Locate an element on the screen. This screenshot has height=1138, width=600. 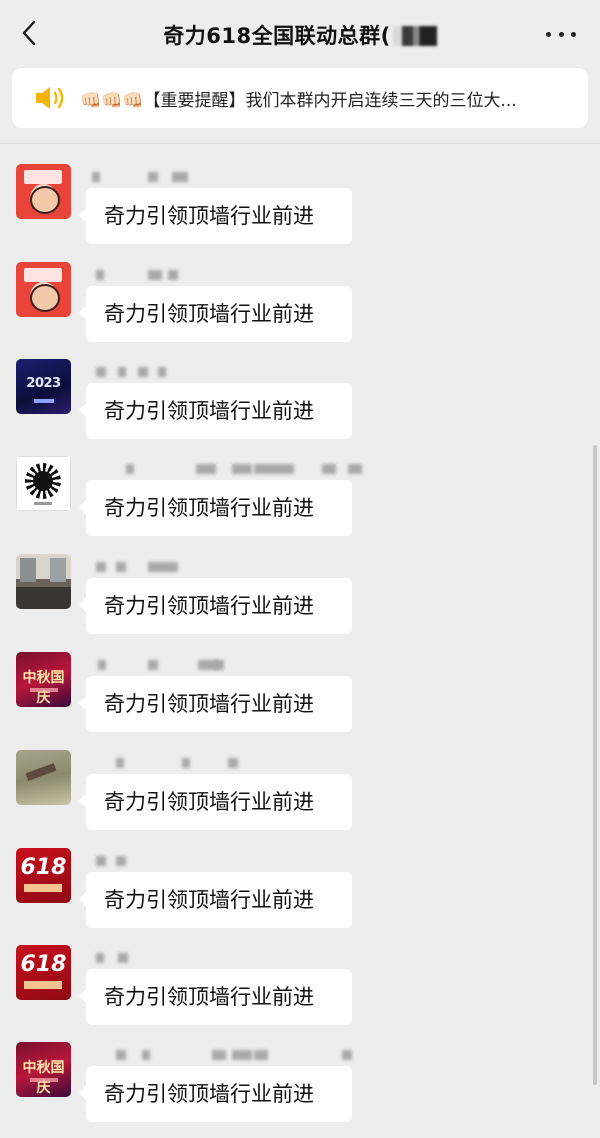
more-button is located at coordinates (561, 34).